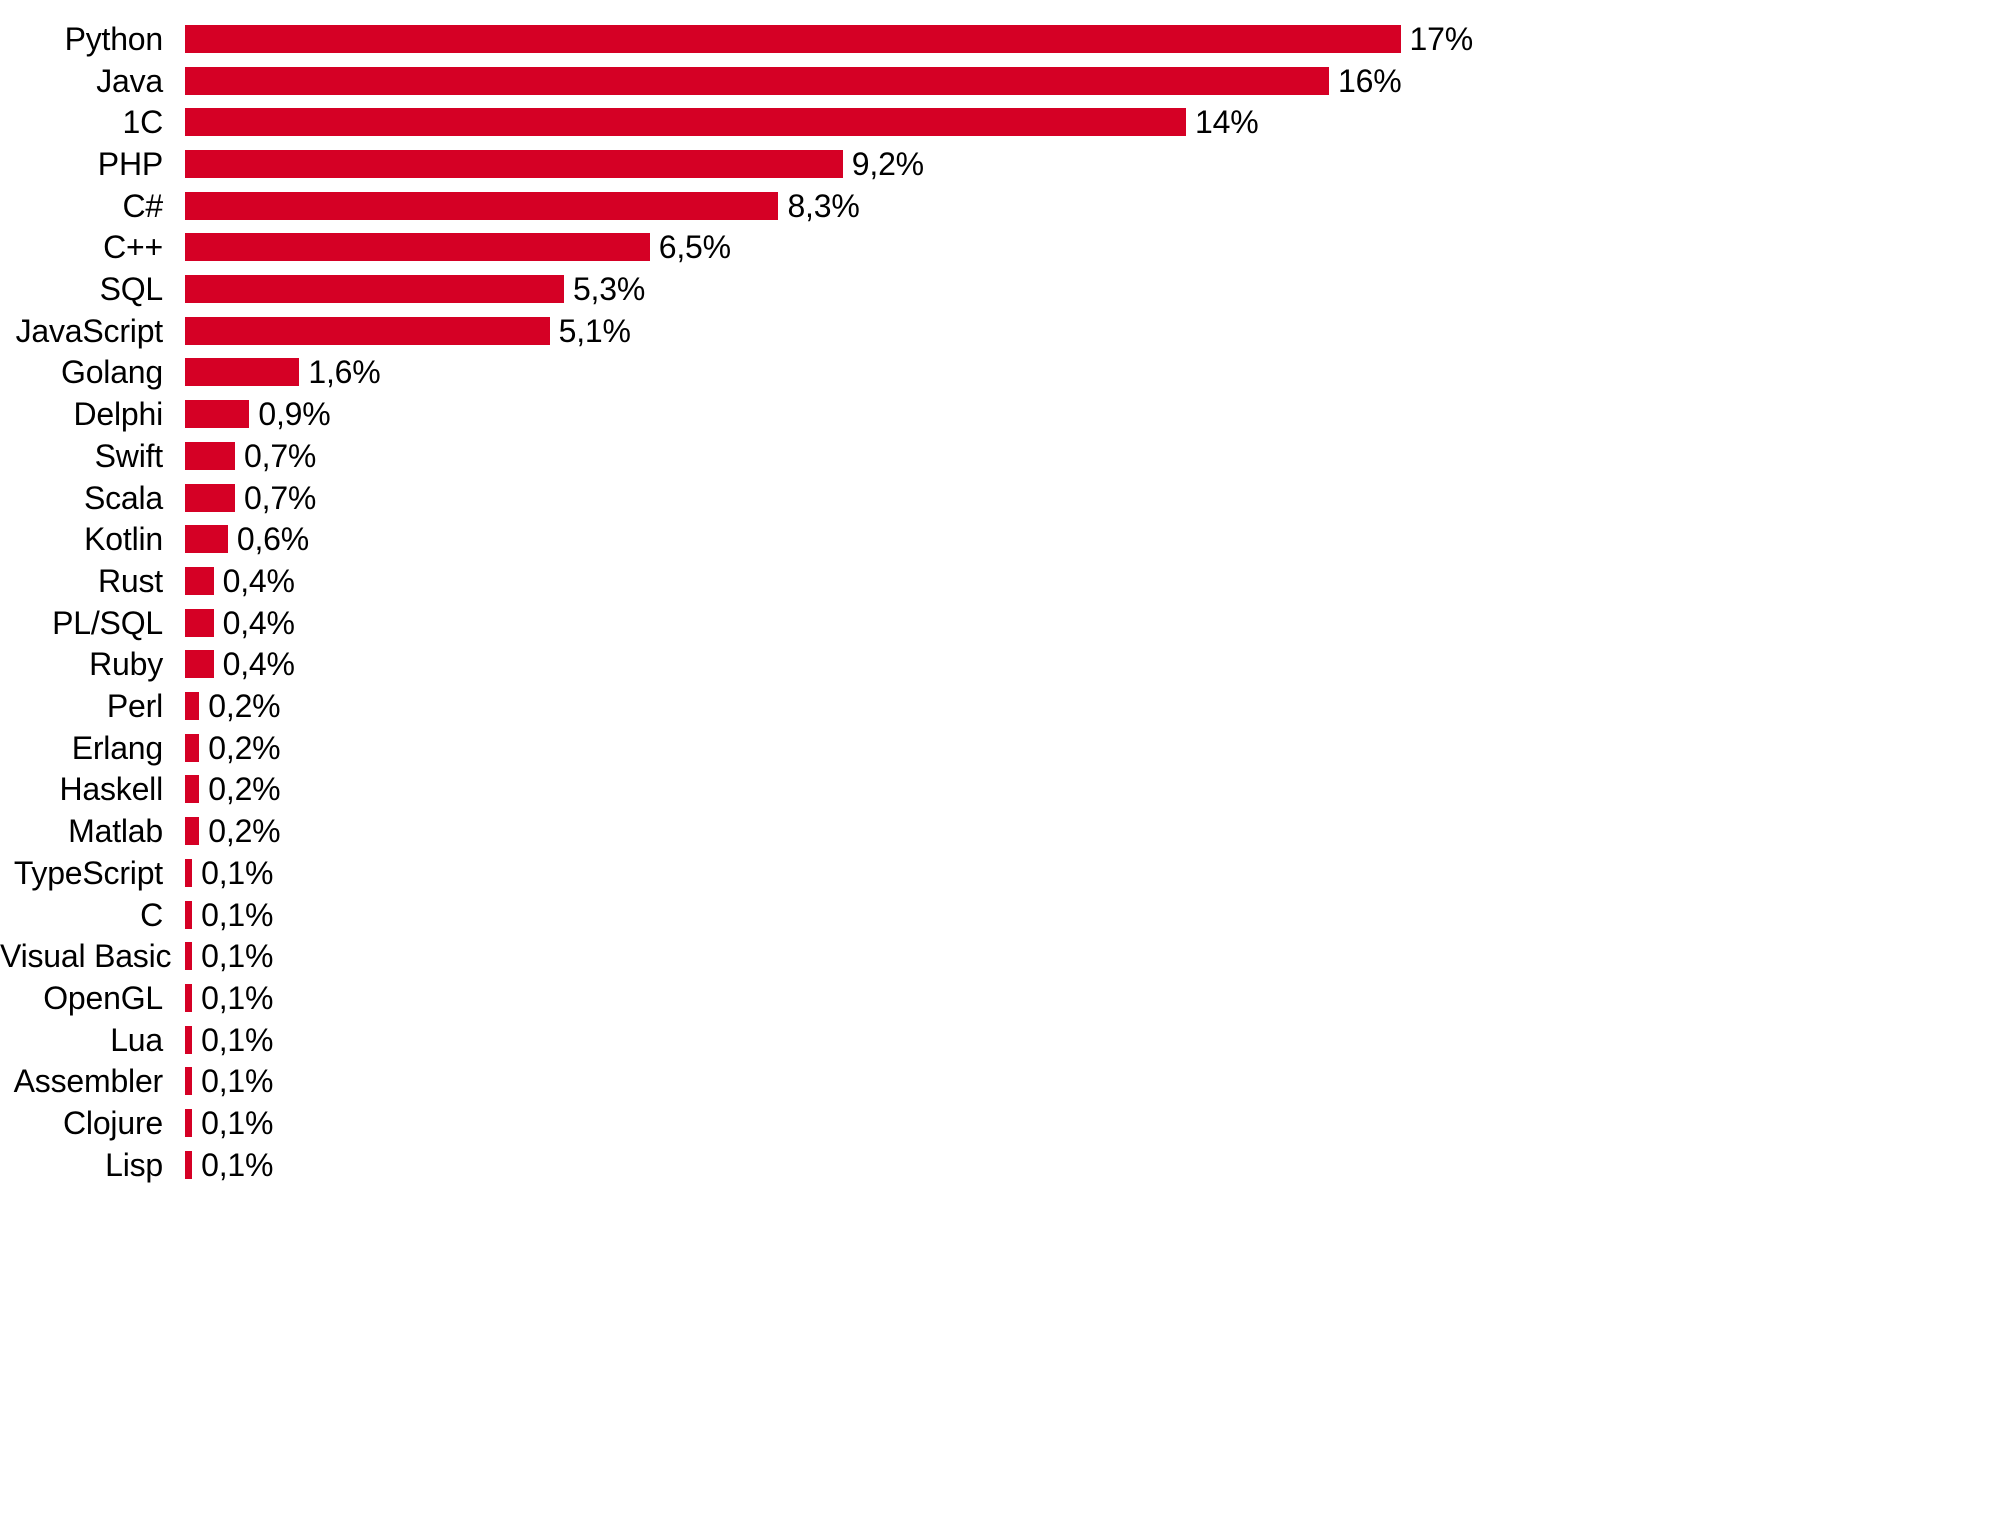 This screenshot has width=2000, height=1535. I want to click on category-label: OpenGL, so click(103, 997).